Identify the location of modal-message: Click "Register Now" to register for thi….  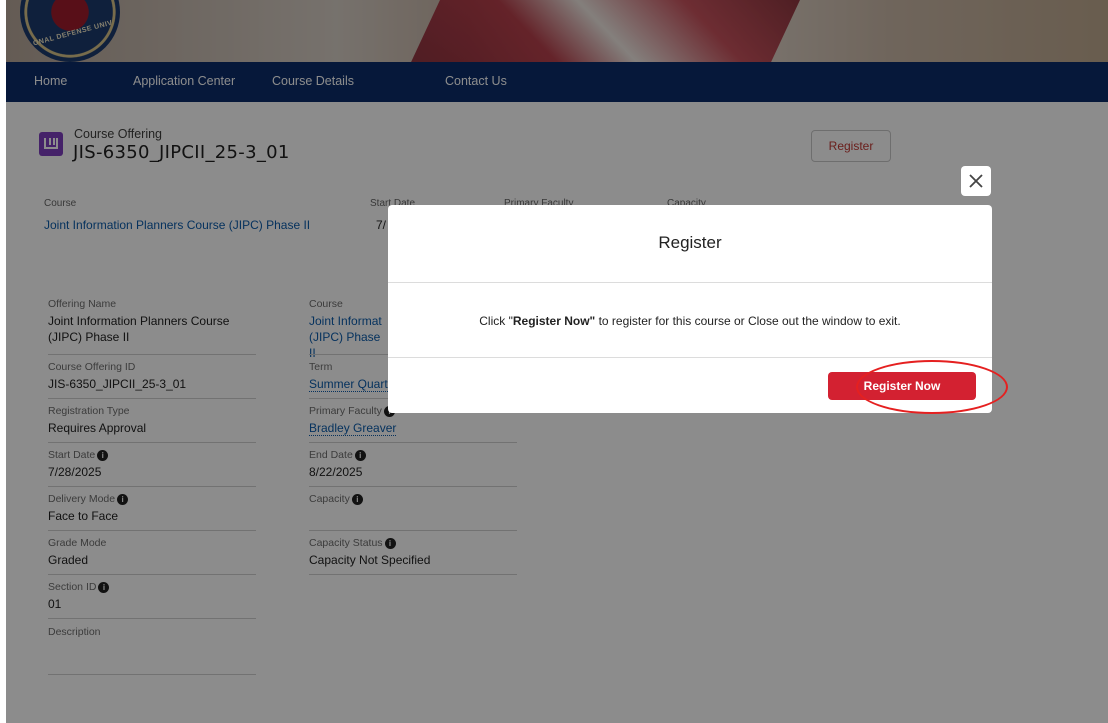
(690, 321).